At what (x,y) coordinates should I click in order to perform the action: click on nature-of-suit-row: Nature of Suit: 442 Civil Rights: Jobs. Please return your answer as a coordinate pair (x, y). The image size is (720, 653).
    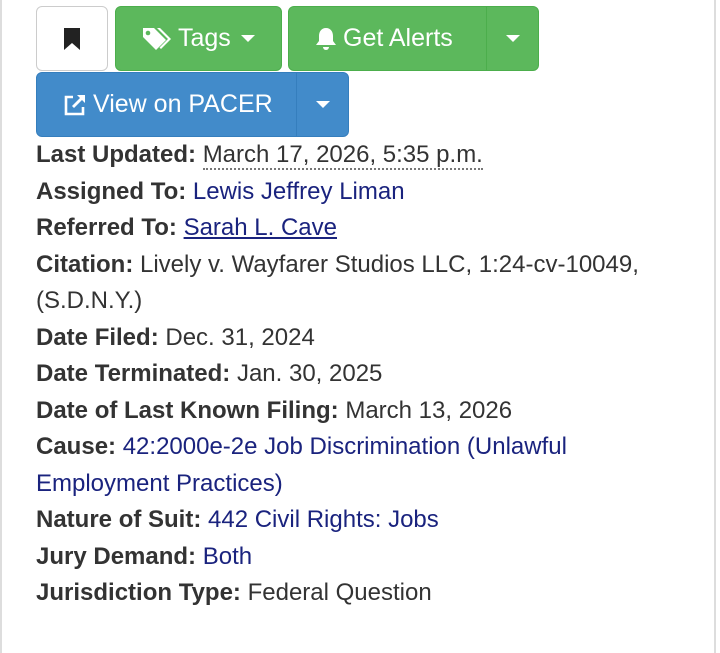
    Looking at the image, I should click on (356, 520).